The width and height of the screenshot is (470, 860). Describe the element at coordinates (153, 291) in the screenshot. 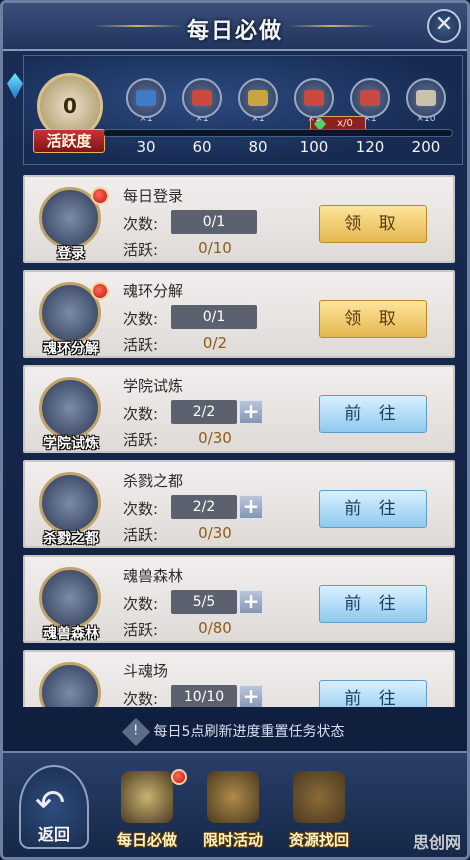

I see `task-name: 魂环分解` at that location.